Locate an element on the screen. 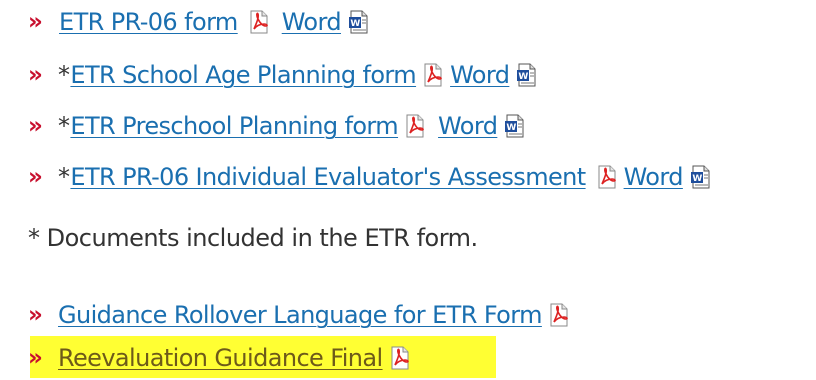  link-group: ETR PR-06 form Word is located at coordinates (216, 22).